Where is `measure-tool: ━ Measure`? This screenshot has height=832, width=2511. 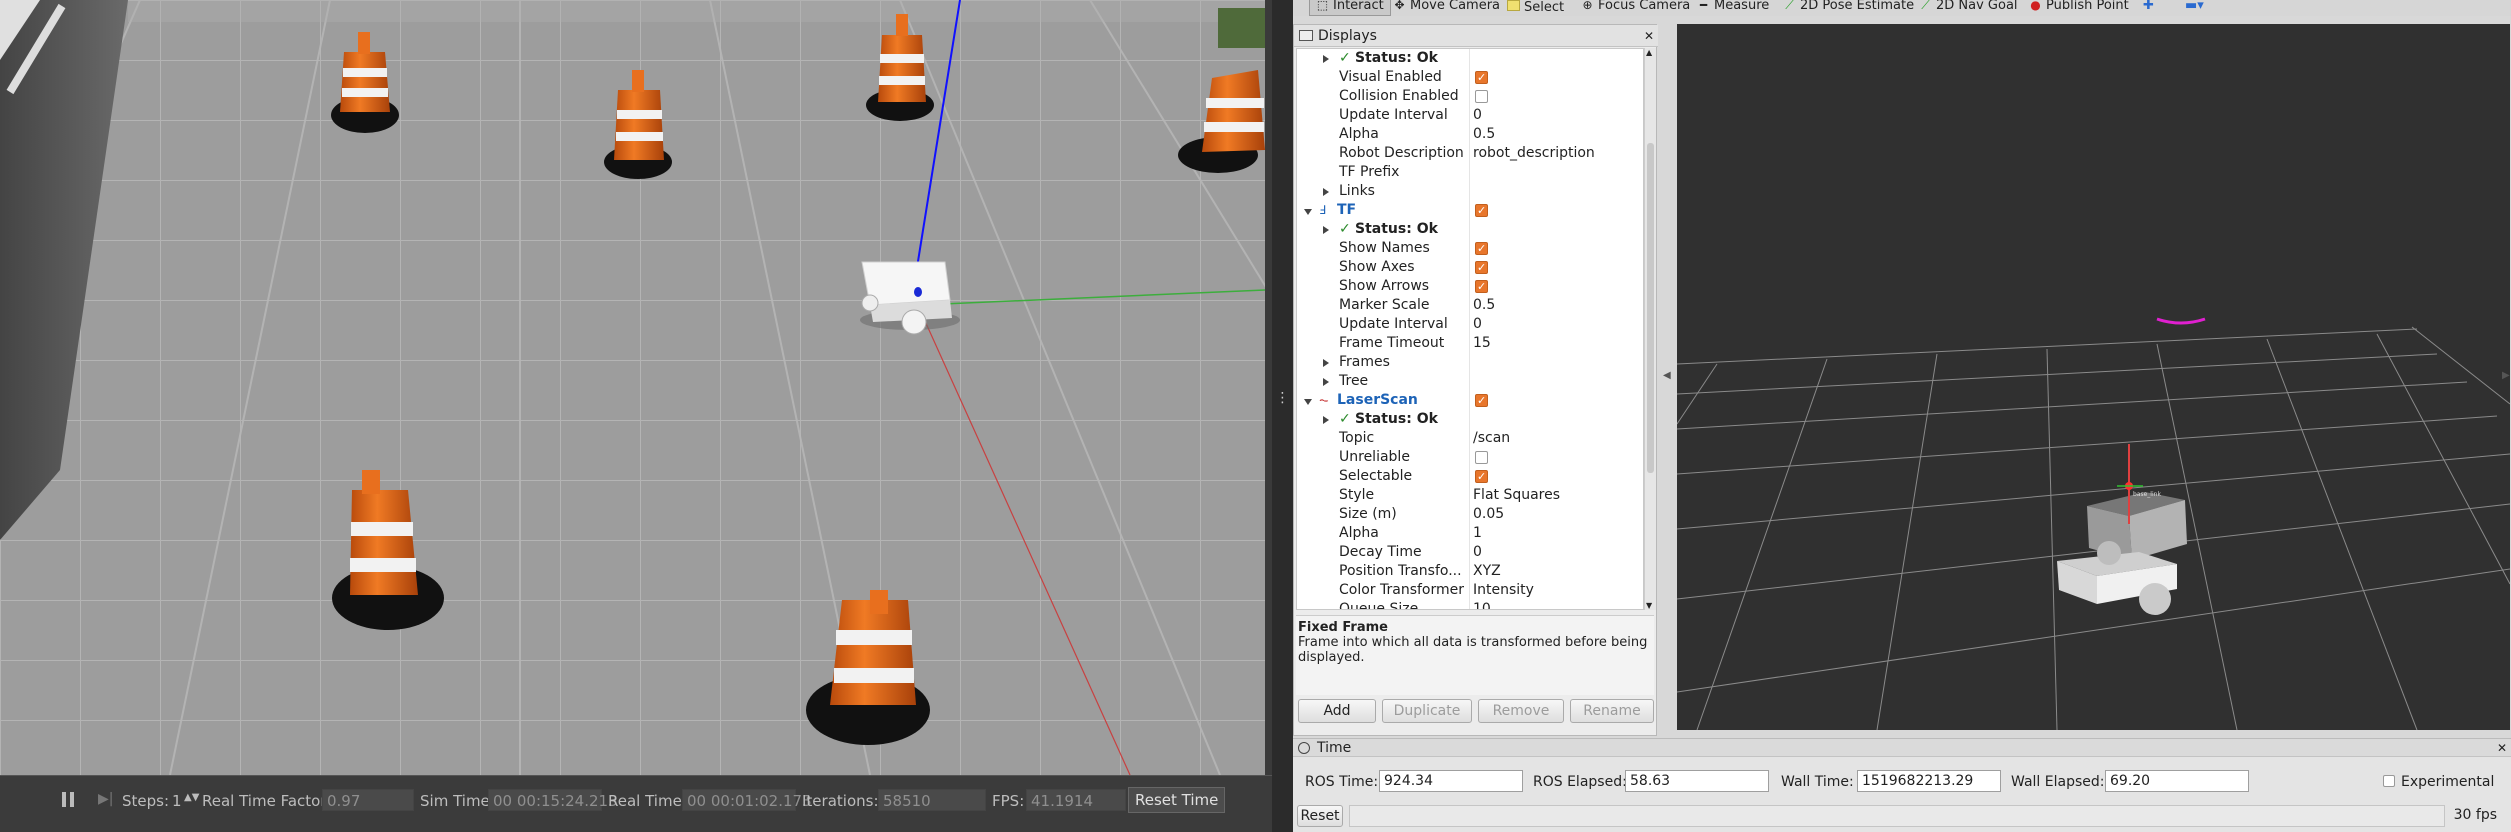
measure-tool: ━ Measure is located at coordinates (1733, 8).